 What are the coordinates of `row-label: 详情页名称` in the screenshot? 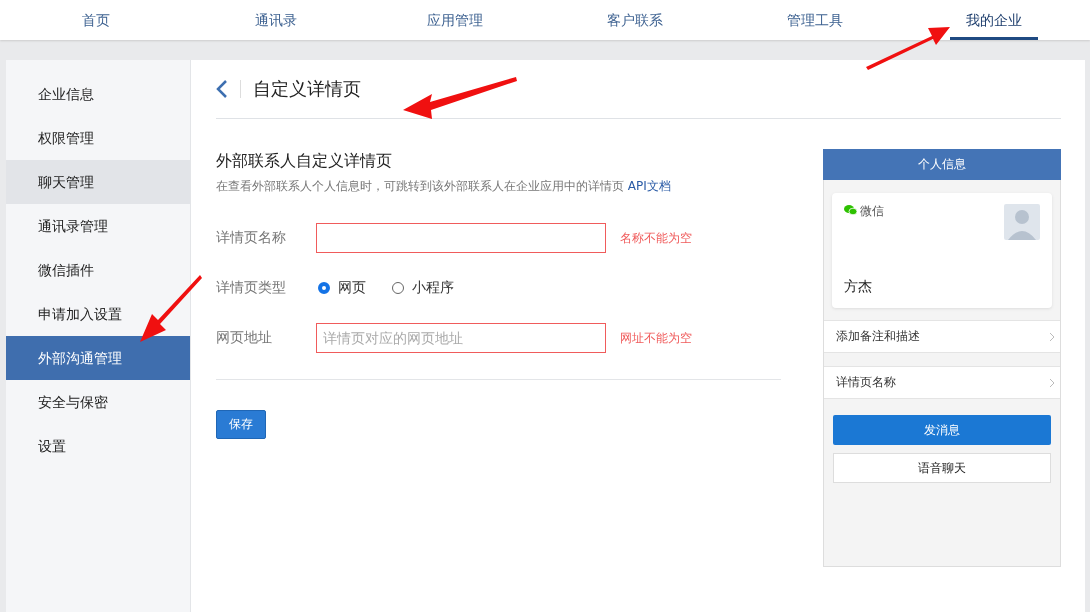 It's located at (866, 382).